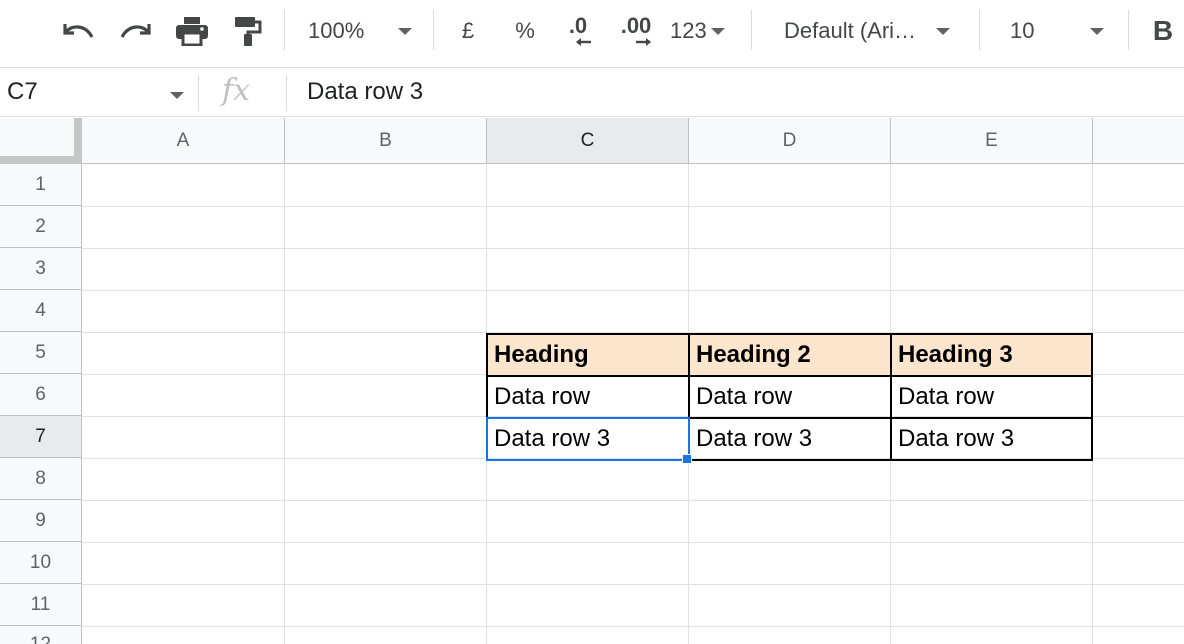 The width and height of the screenshot is (1184, 644). I want to click on cell-e6: Data row, so click(991, 396).